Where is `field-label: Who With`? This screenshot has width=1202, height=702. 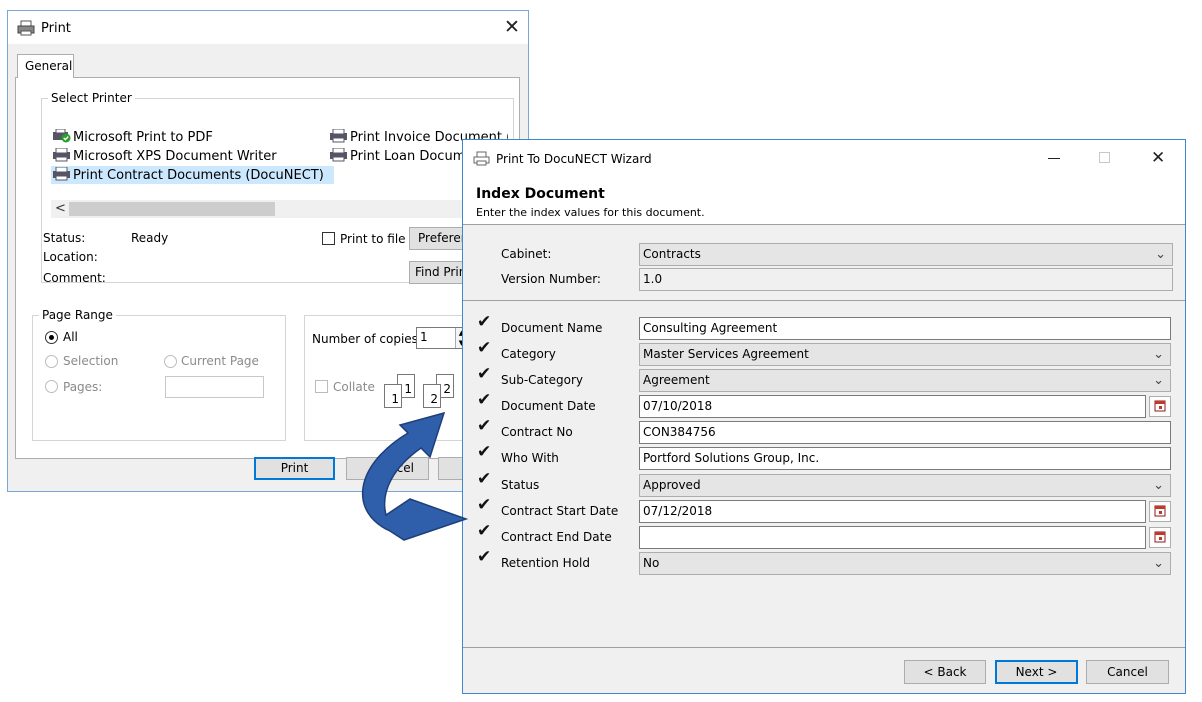
field-label: Who With is located at coordinates (530, 458).